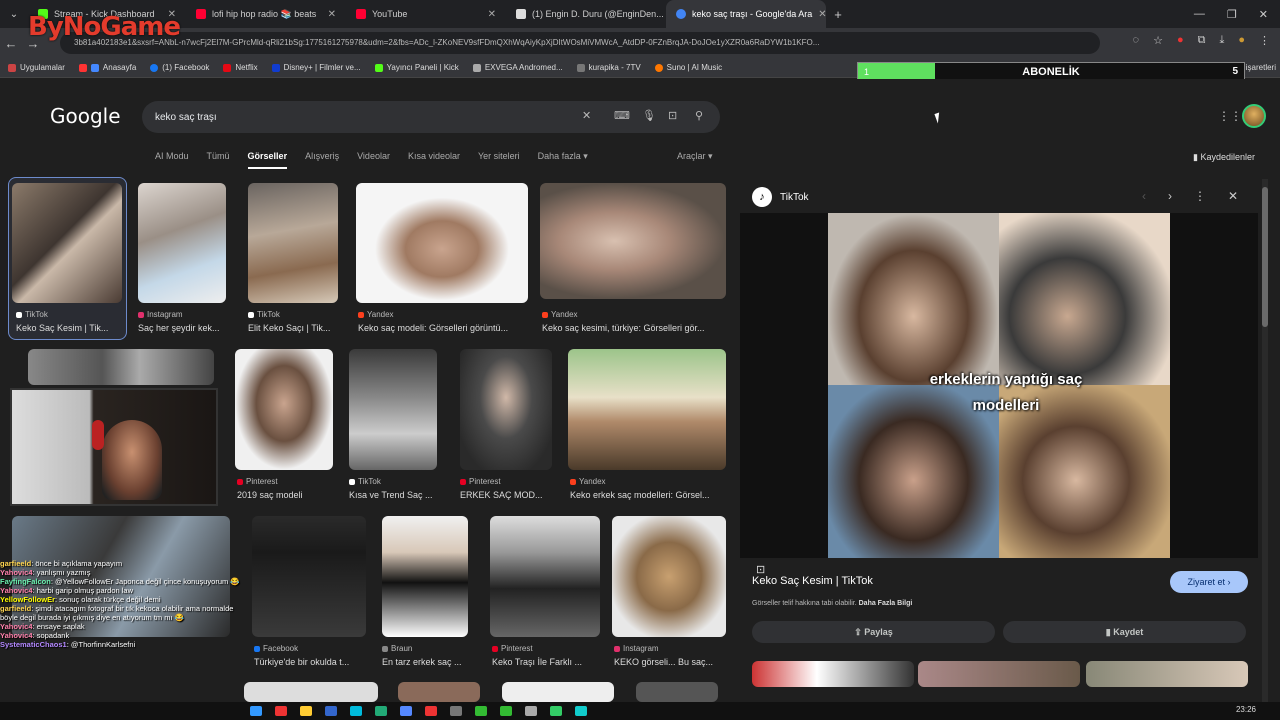 The height and width of the screenshot is (720, 1280). What do you see at coordinates (1254, 116) in the screenshot?
I see `avatar` at bounding box center [1254, 116].